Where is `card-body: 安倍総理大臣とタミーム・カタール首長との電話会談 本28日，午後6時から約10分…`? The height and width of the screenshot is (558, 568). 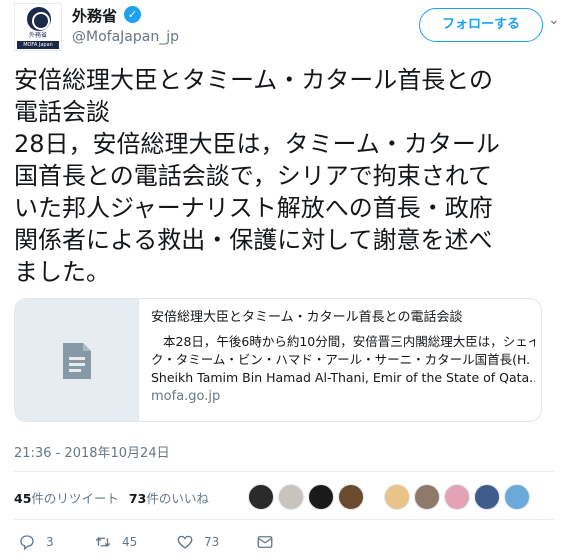
card-body: 安倍総理大臣とタミーム・カタール首長との電話会談 本28日，午後6時から約10分… is located at coordinates (343, 356).